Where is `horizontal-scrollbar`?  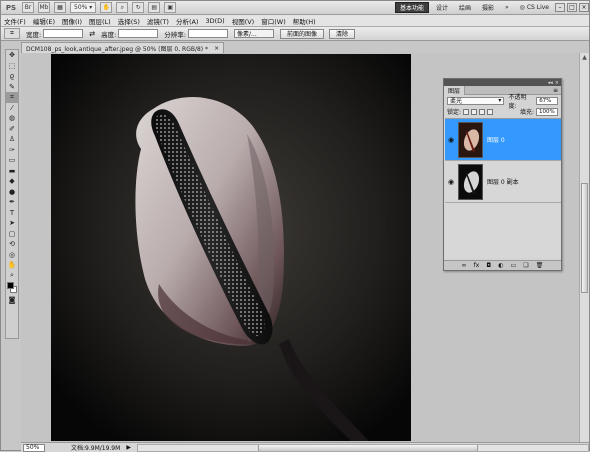 horizontal-scrollbar is located at coordinates (362, 447).